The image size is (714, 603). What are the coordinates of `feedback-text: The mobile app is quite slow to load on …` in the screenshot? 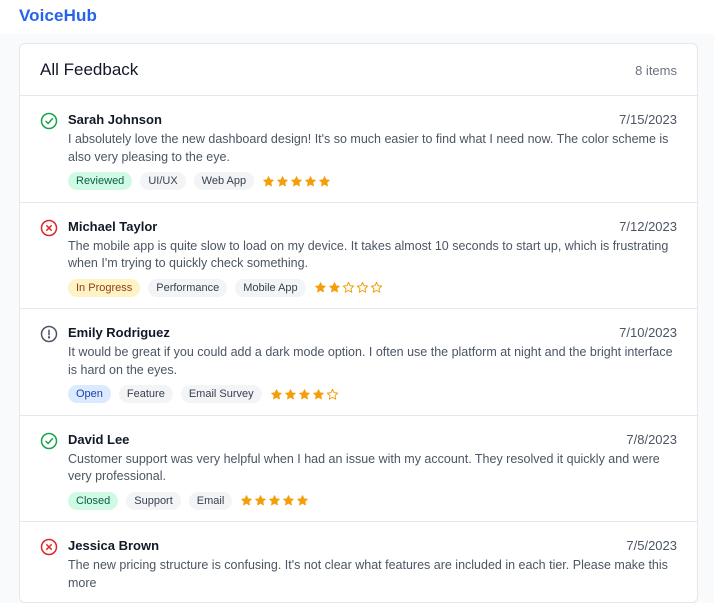 It's located at (368, 254).